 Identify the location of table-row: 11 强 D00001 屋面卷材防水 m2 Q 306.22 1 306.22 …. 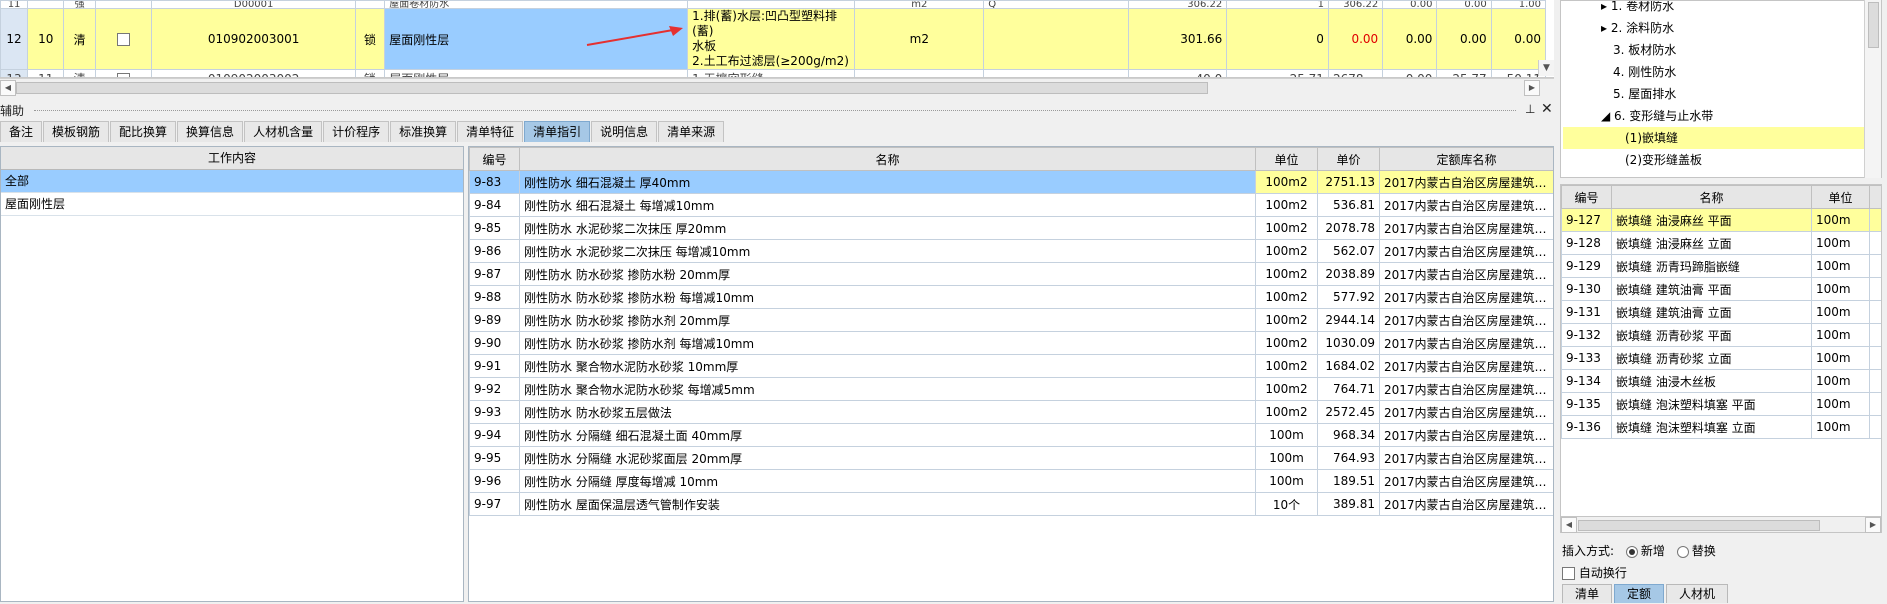
(773, 4).